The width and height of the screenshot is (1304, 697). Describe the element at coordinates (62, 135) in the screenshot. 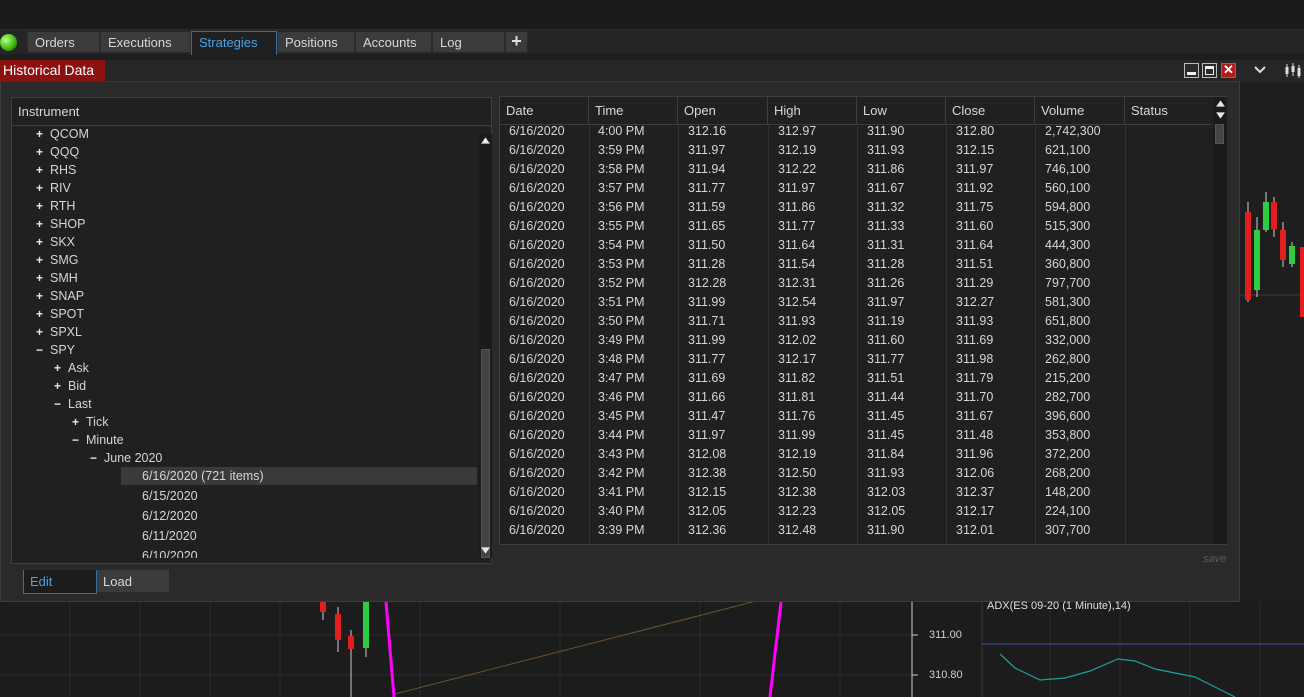

I see `tree-item: + QCOM` at that location.